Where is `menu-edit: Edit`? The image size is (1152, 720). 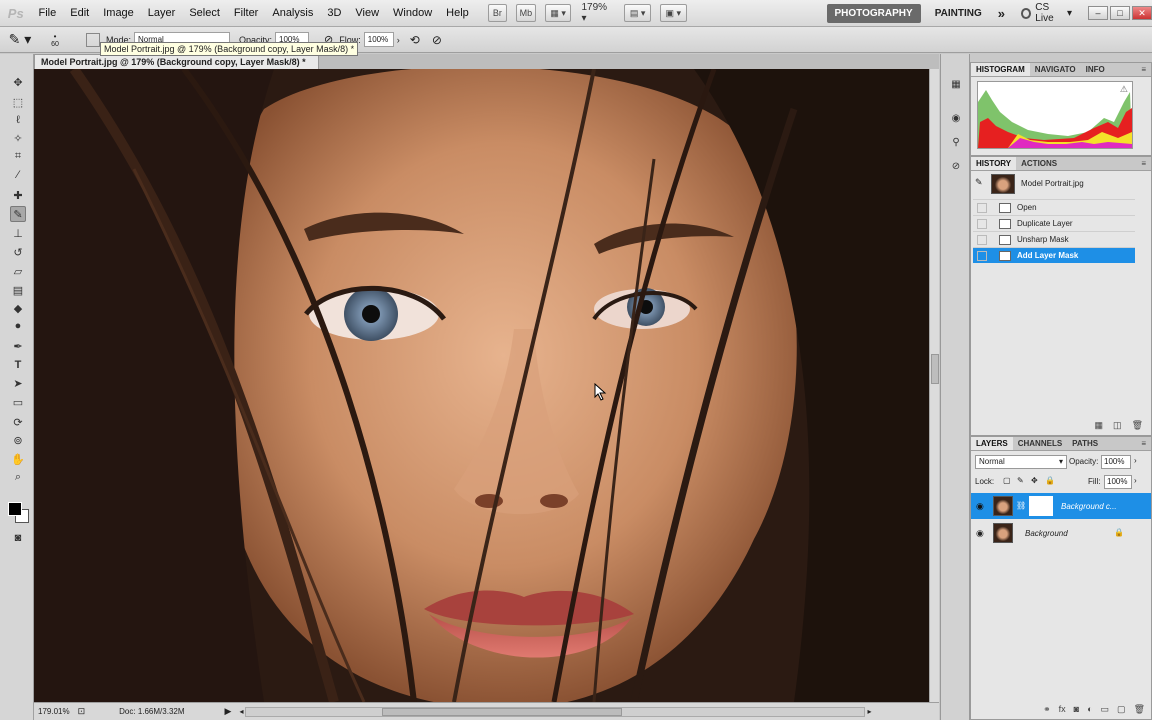 menu-edit: Edit is located at coordinates (79, 13).